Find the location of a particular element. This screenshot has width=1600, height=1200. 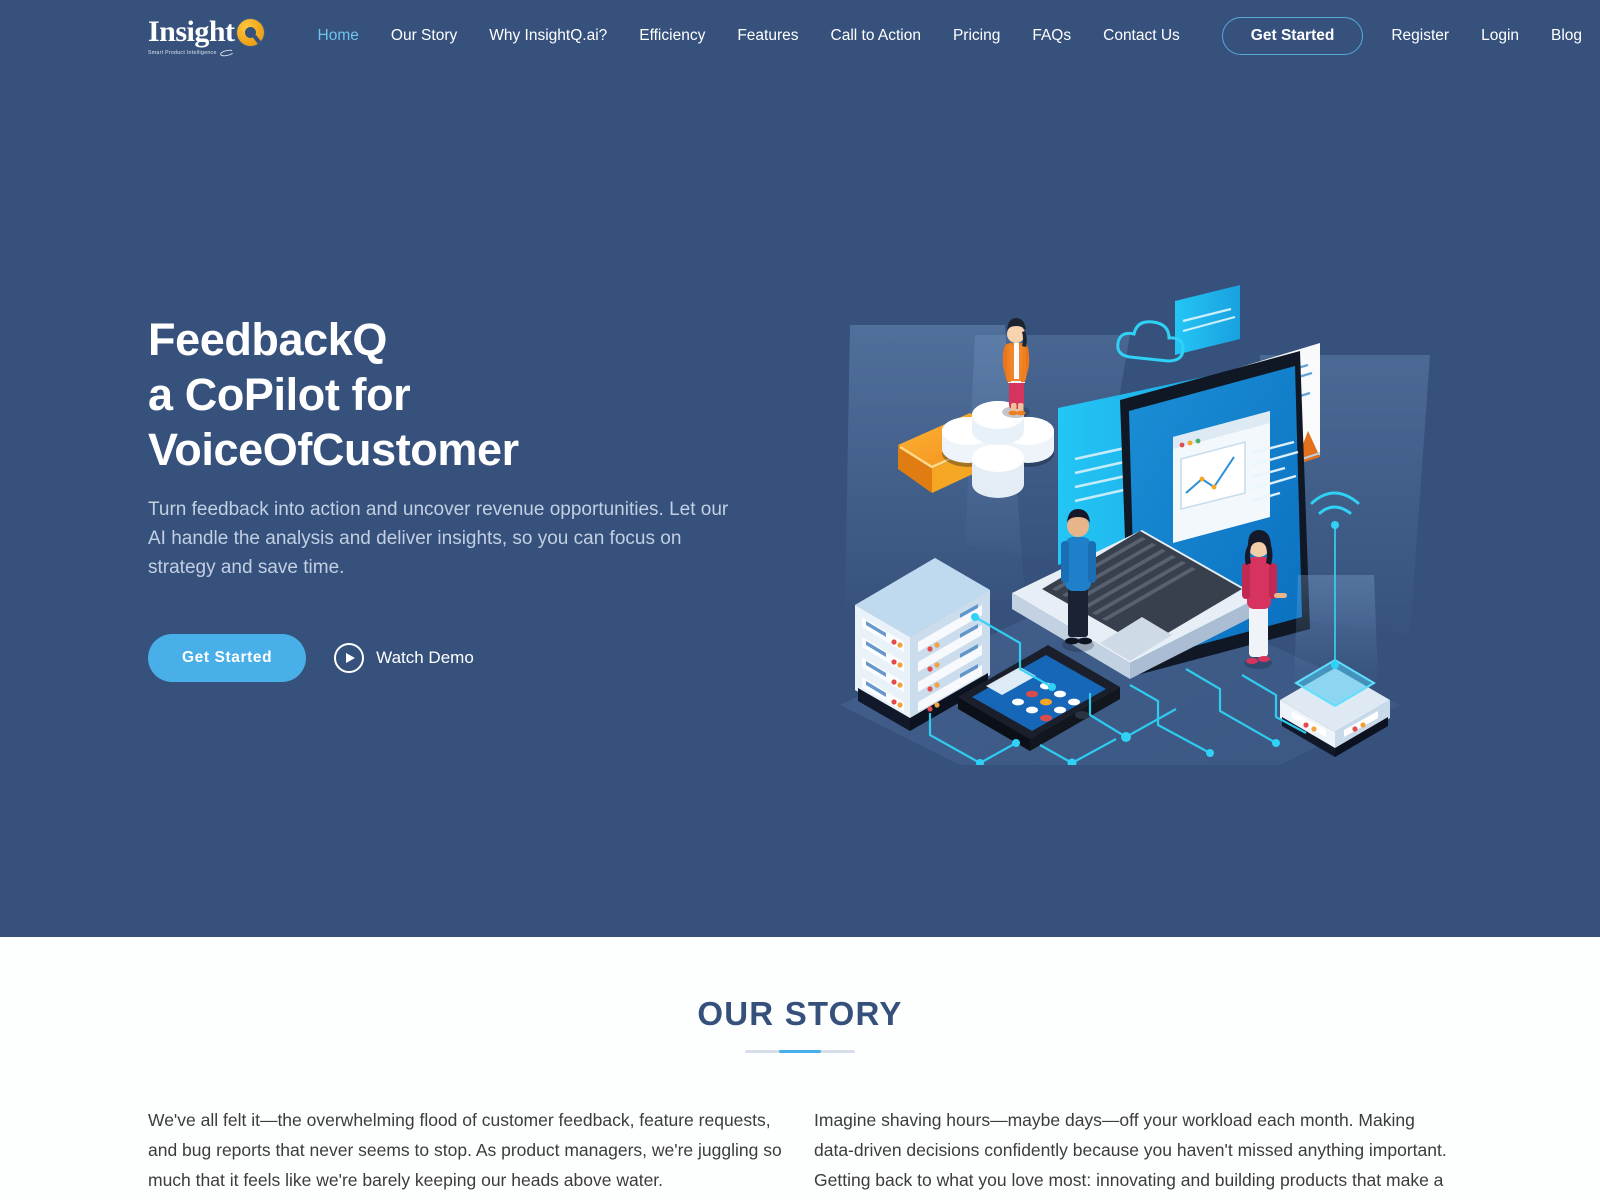

isometric-tech-illustration is located at coordinates (1135, 525).